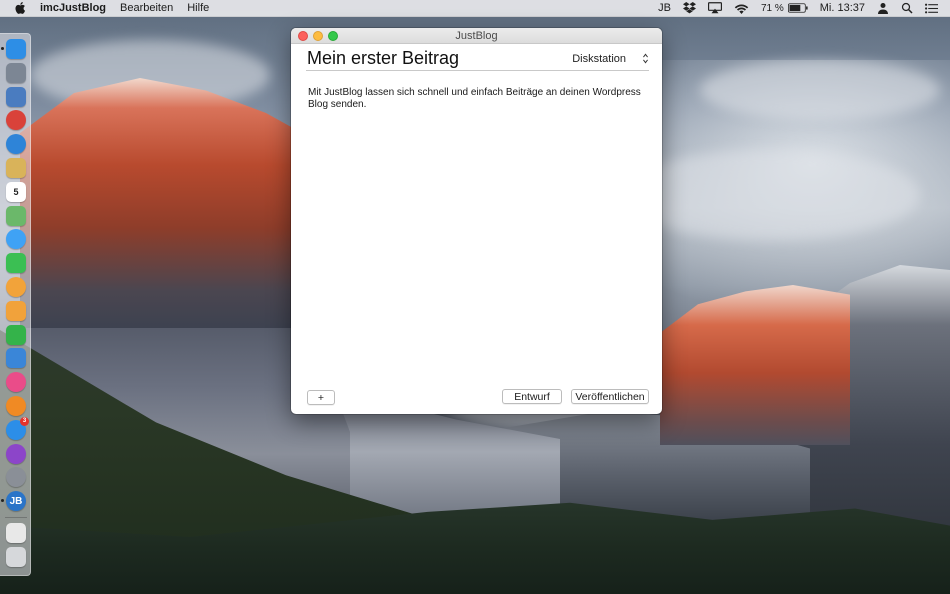  What do you see at coordinates (16, 358) in the screenshot?
I see `dock-keynote-icon` at bounding box center [16, 358].